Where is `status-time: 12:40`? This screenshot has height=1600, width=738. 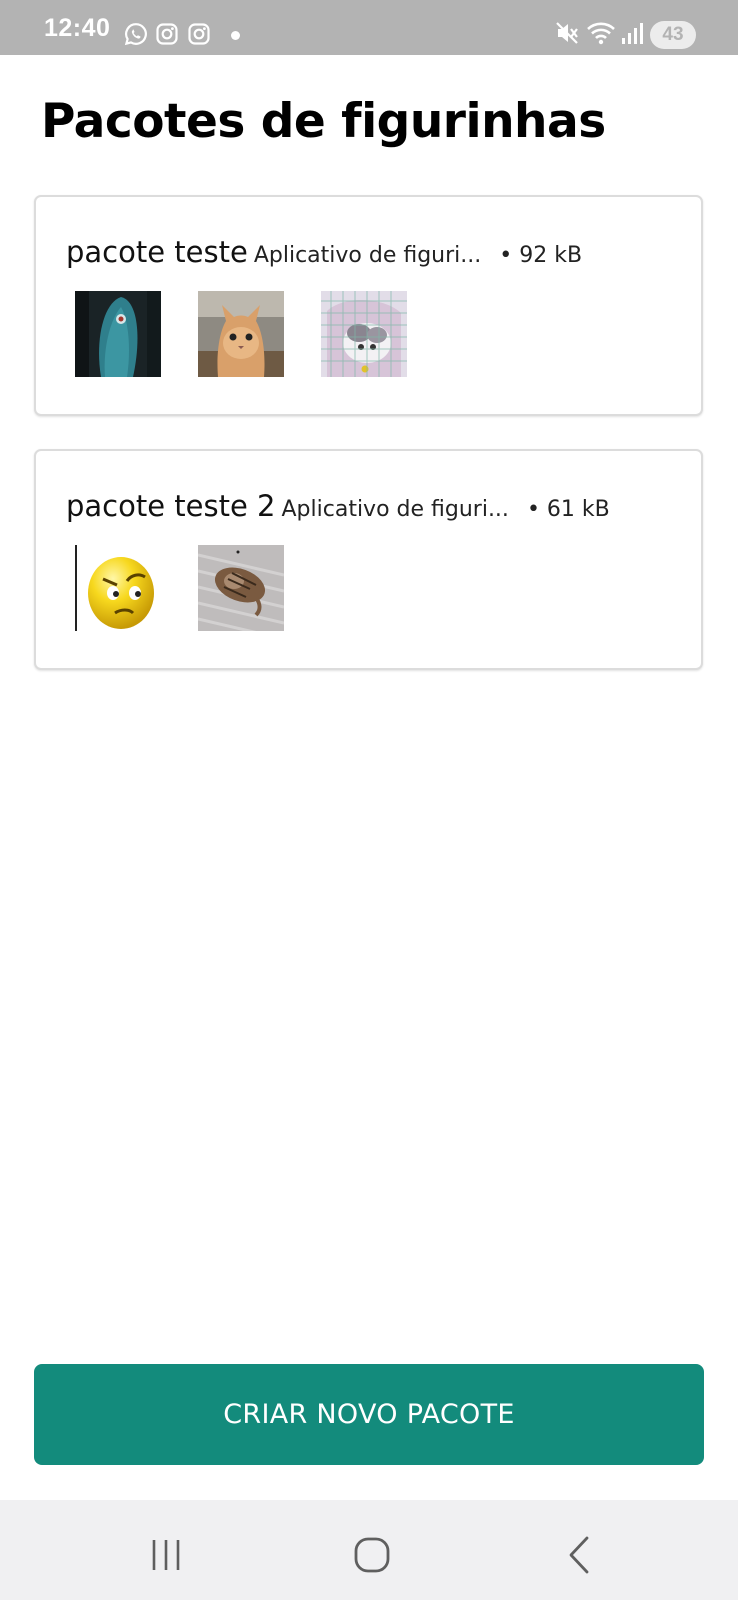
status-time: 12:40 is located at coordinates (77, 28).